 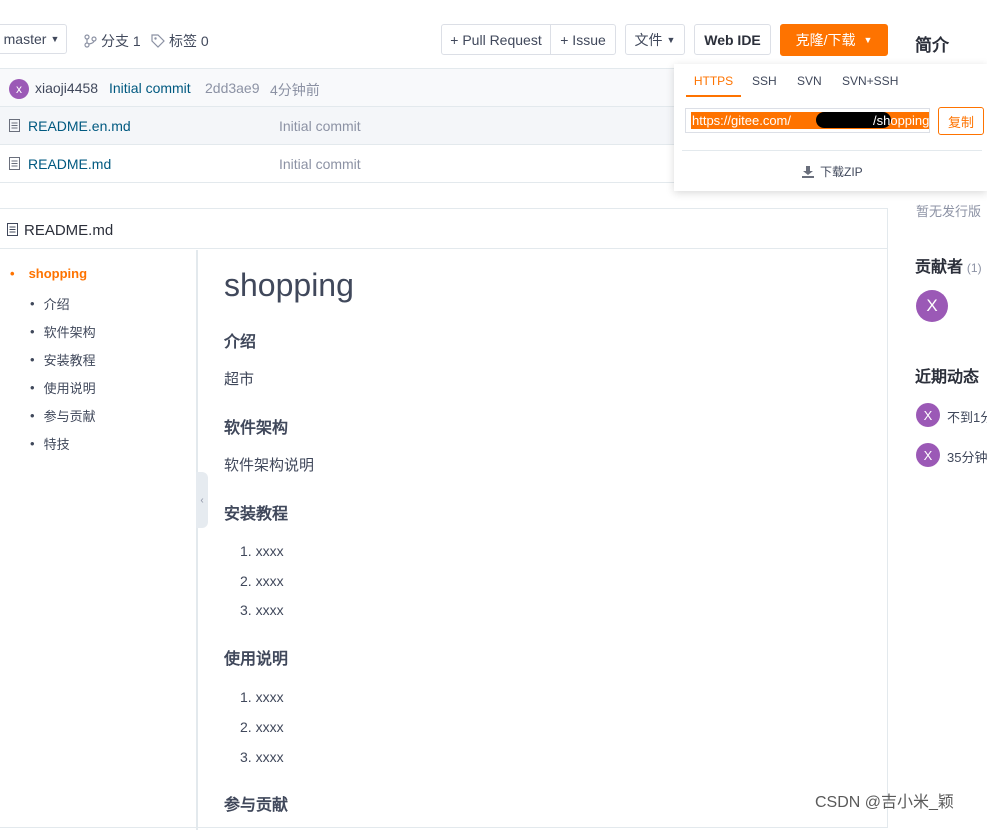 I want to click on contributors-count: (1), so click(x=974, y=268).